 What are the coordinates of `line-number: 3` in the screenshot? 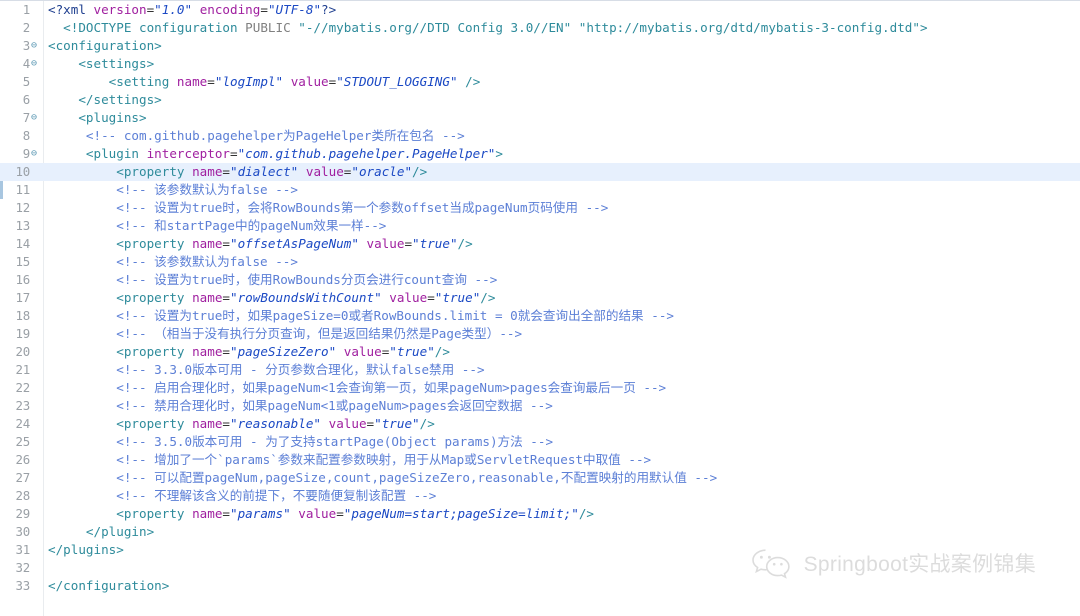 It's located at (26, 45).